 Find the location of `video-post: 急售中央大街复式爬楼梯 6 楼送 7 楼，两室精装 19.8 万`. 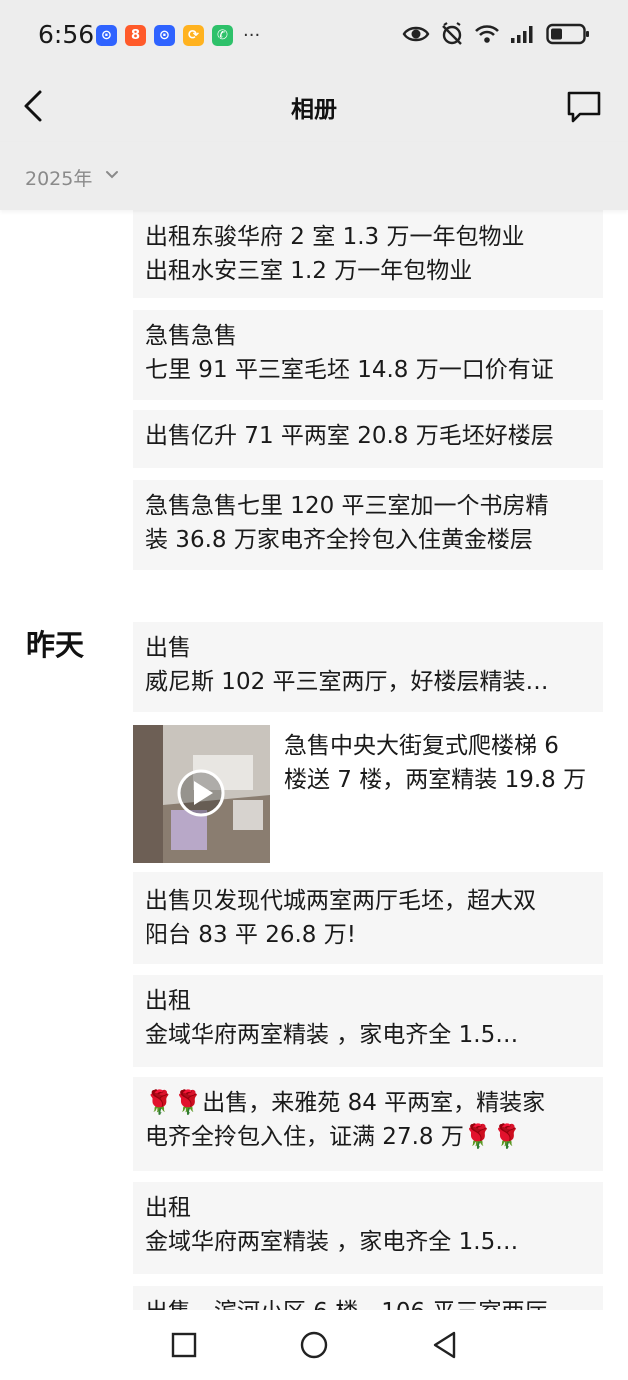

video-post: 急售中央大街复式爬楼梯 6 楼送 7 楼，两室精装 19.8 万 is located at coordinates (373, 794).